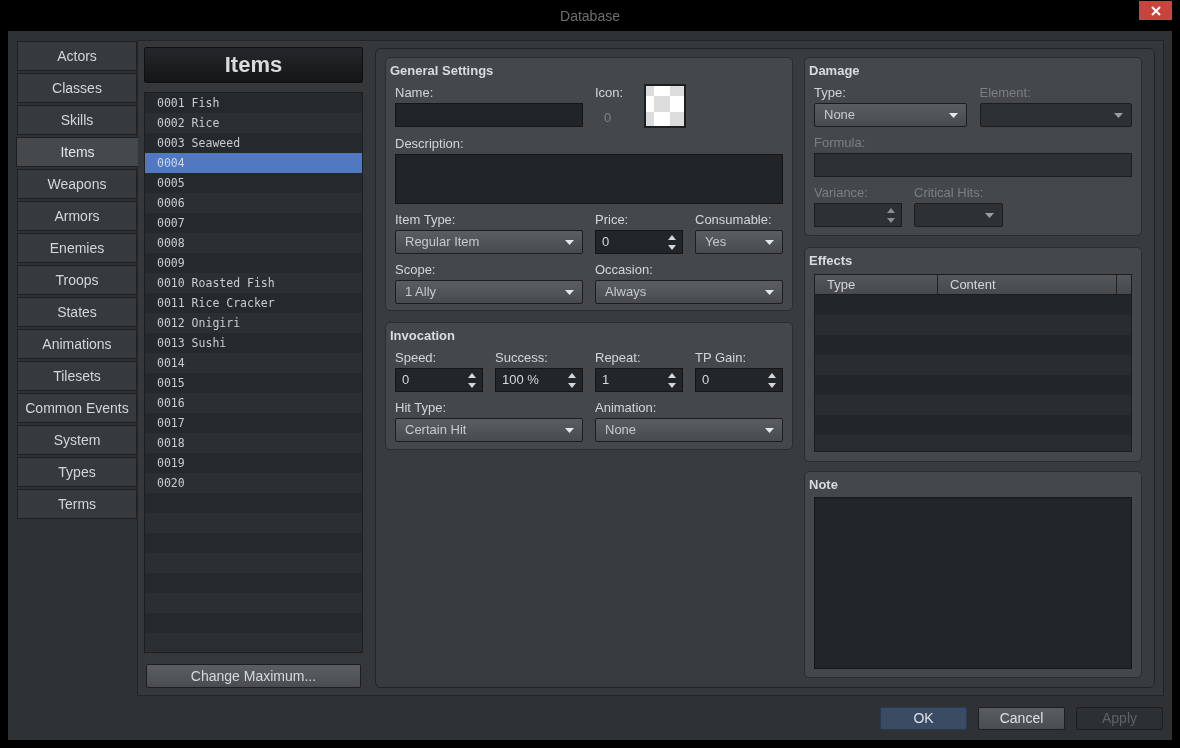  Describe the element at coordinates (253, 283) in the screenshot. I see `list-item: 0010 Roasted Fish` at that location.